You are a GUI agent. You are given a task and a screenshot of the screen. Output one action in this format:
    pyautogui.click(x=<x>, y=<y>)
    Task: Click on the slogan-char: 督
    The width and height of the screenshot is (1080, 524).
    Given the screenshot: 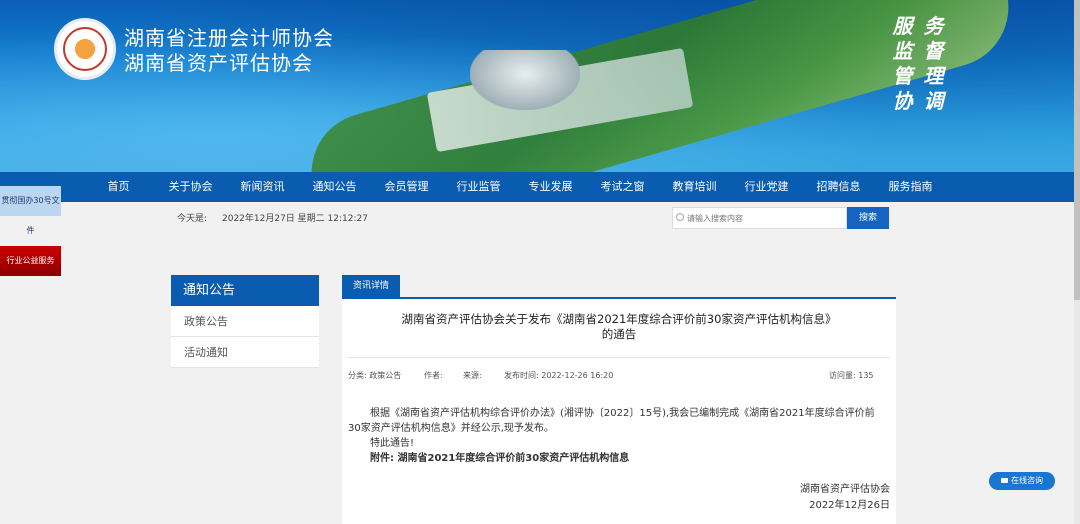 What is the action you would take?
    pyautogui.click(x=933, y=51)
    